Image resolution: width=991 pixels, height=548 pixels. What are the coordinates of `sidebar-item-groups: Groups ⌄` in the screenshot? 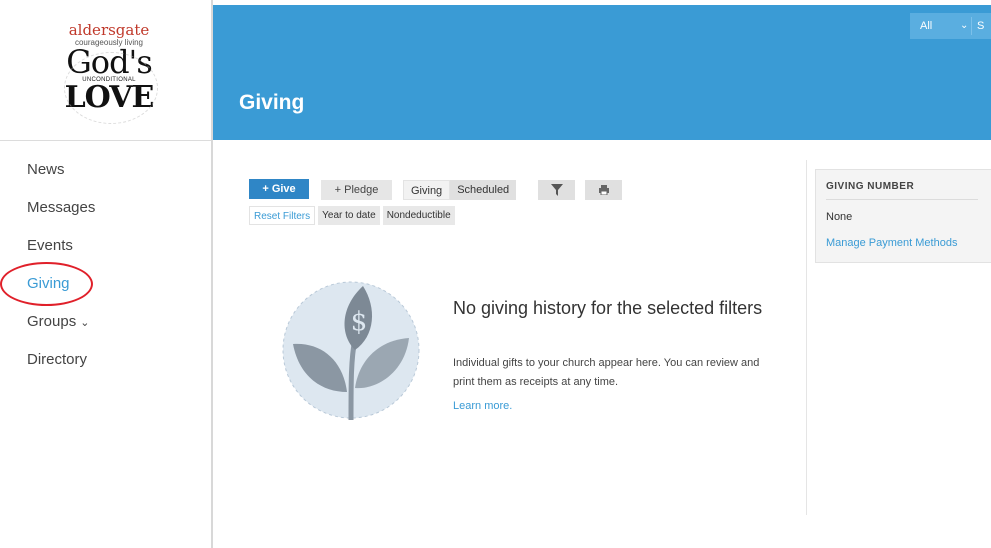 It's located at (61, 331).